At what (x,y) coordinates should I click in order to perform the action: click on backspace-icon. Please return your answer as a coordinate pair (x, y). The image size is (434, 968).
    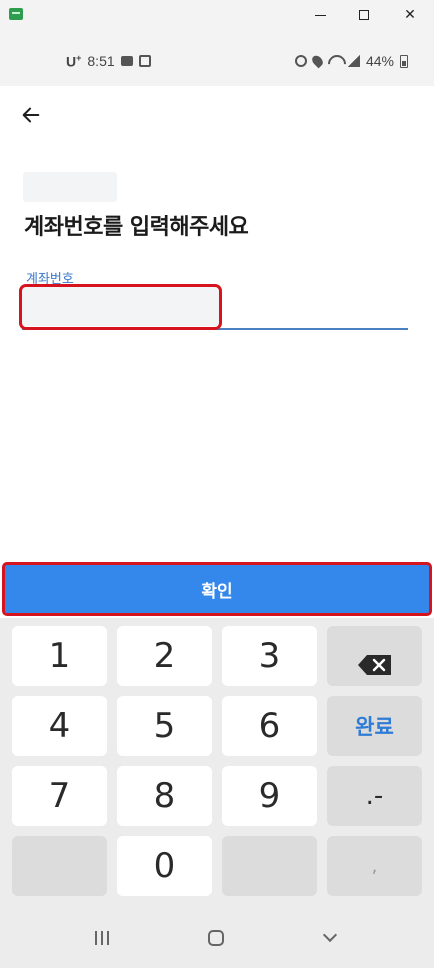
    Looking at the image, I should click on (375, 660).